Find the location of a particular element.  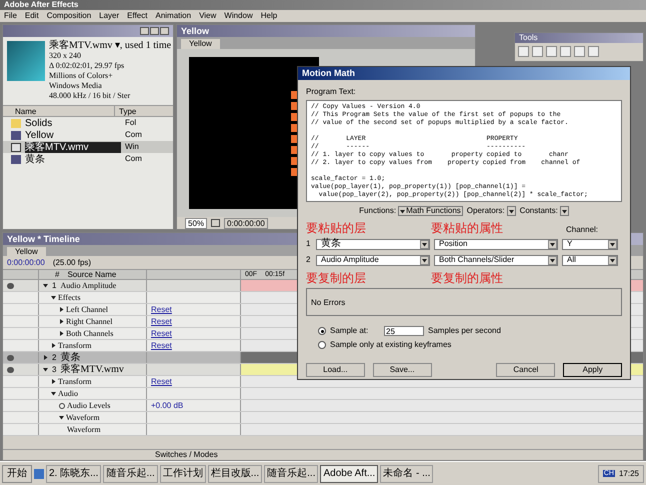

property-name: Audio Levels is located at coordinates (88, 406).